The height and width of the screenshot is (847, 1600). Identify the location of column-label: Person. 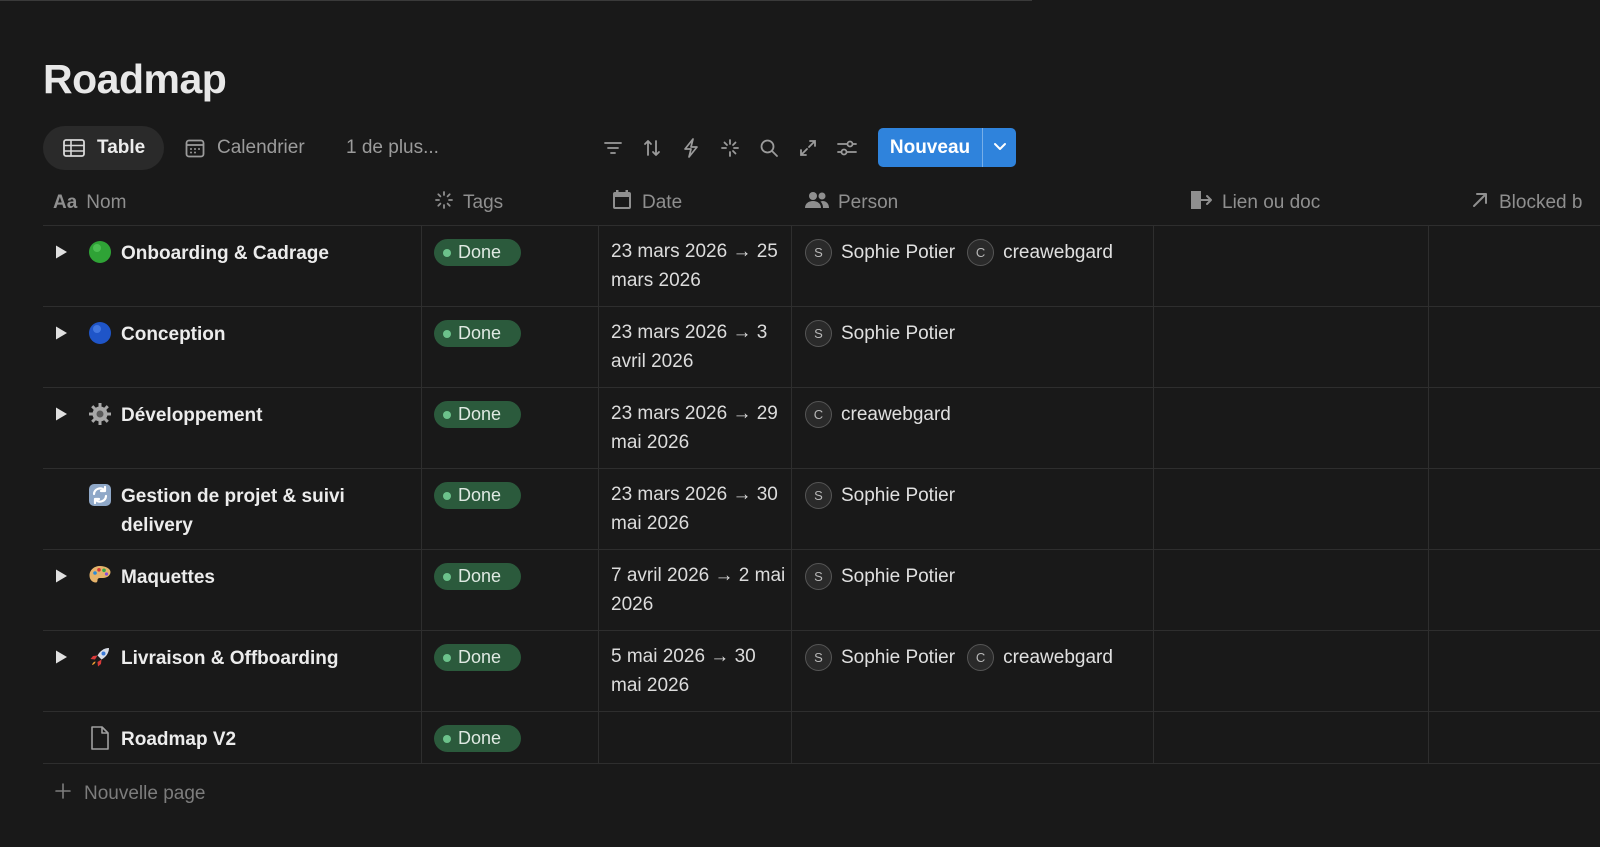
(868, 202).